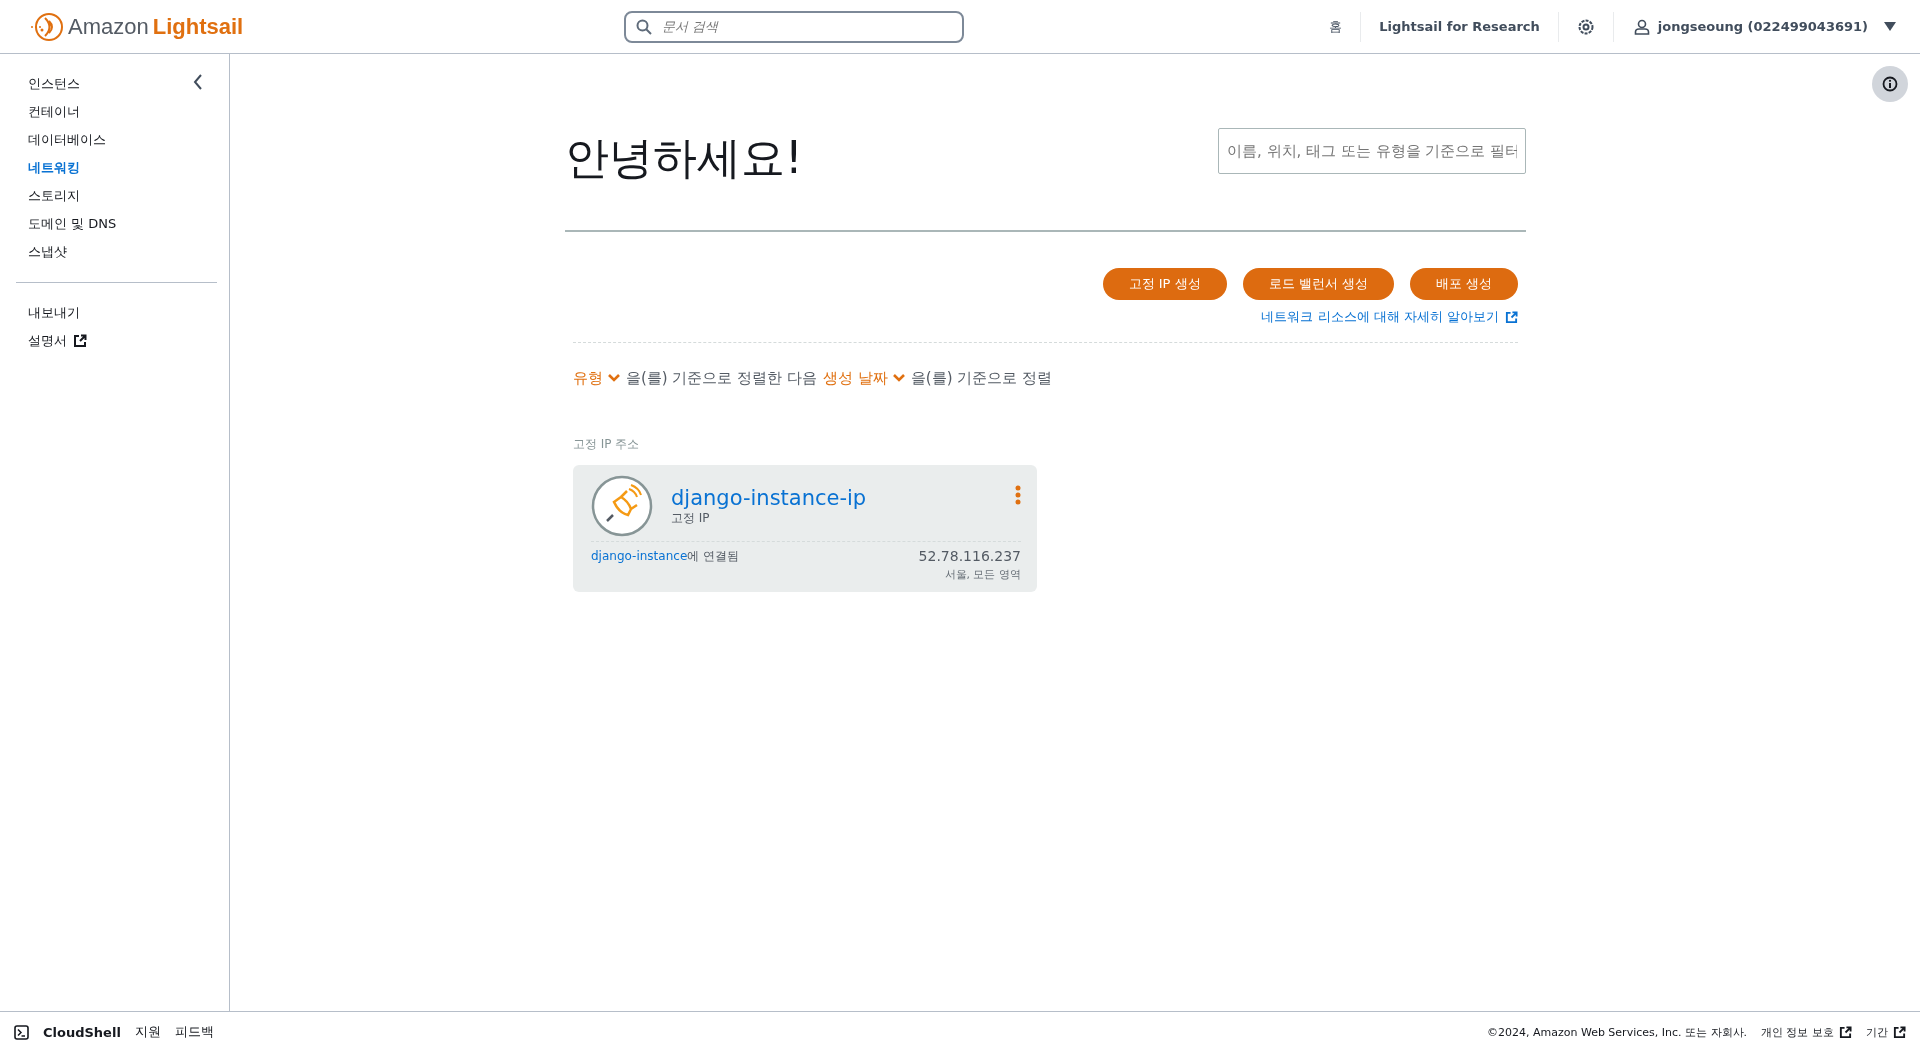 The width and height of the screenshot is (1920, 1052). I want to click on sidebar-item: 컨테이너, so click(128, 112).